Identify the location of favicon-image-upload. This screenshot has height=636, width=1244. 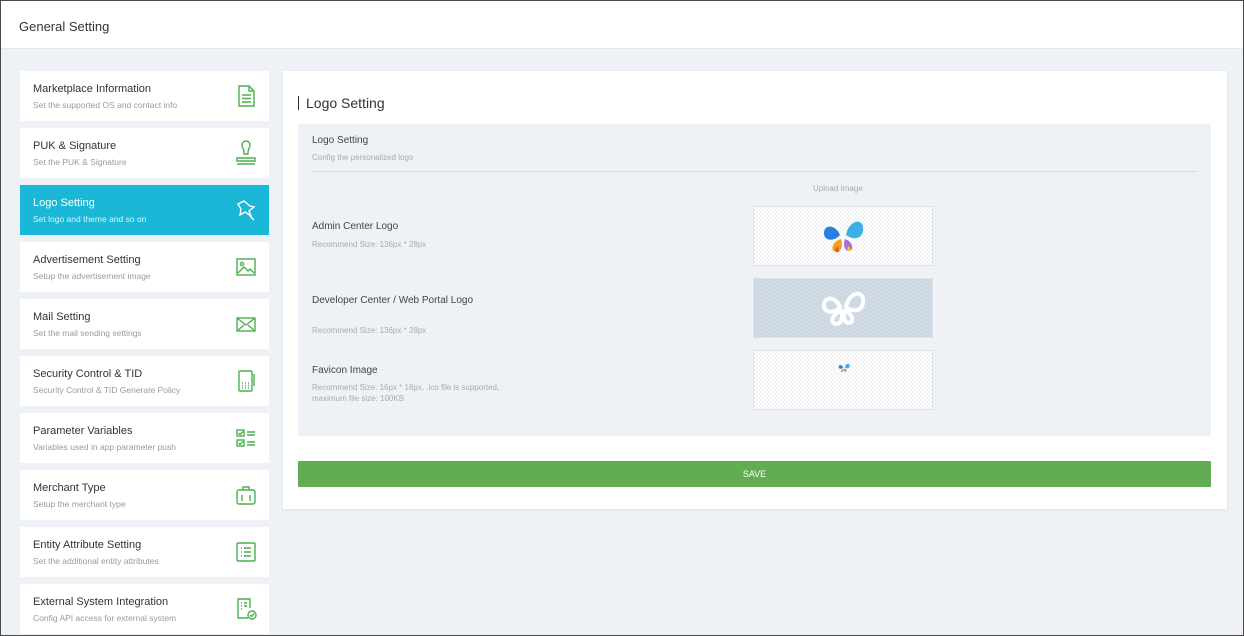
(843, 380).